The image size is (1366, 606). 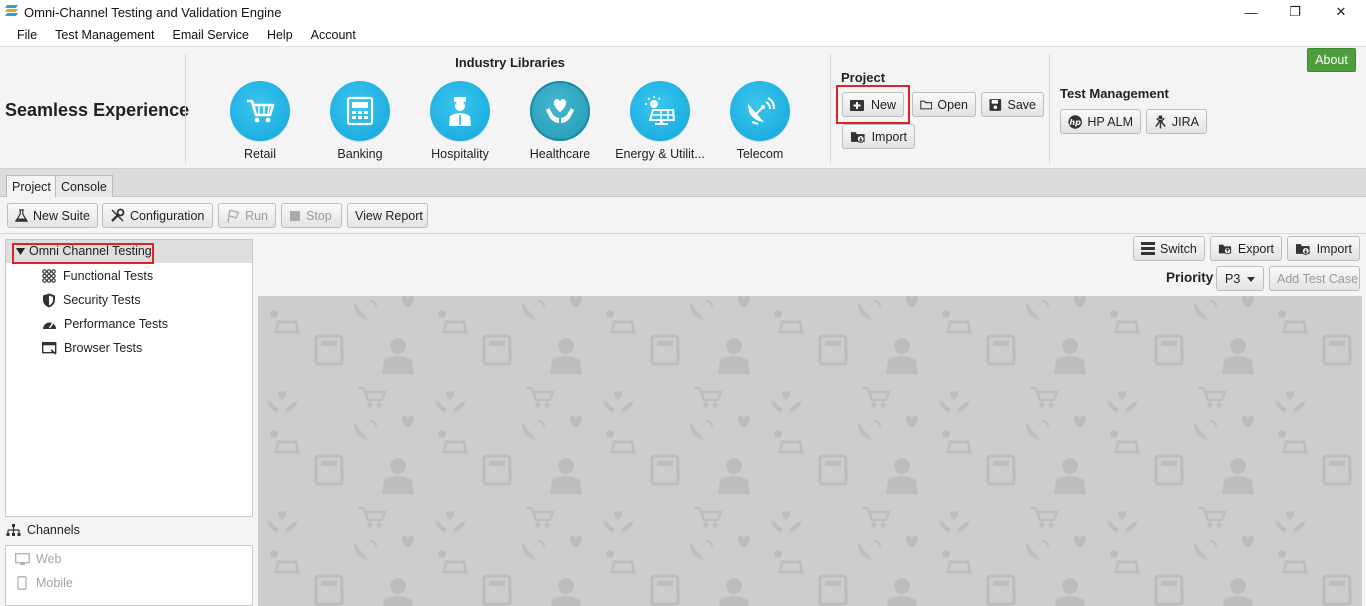 I want to click on channel-web: Web, so click(x=38, y=559).